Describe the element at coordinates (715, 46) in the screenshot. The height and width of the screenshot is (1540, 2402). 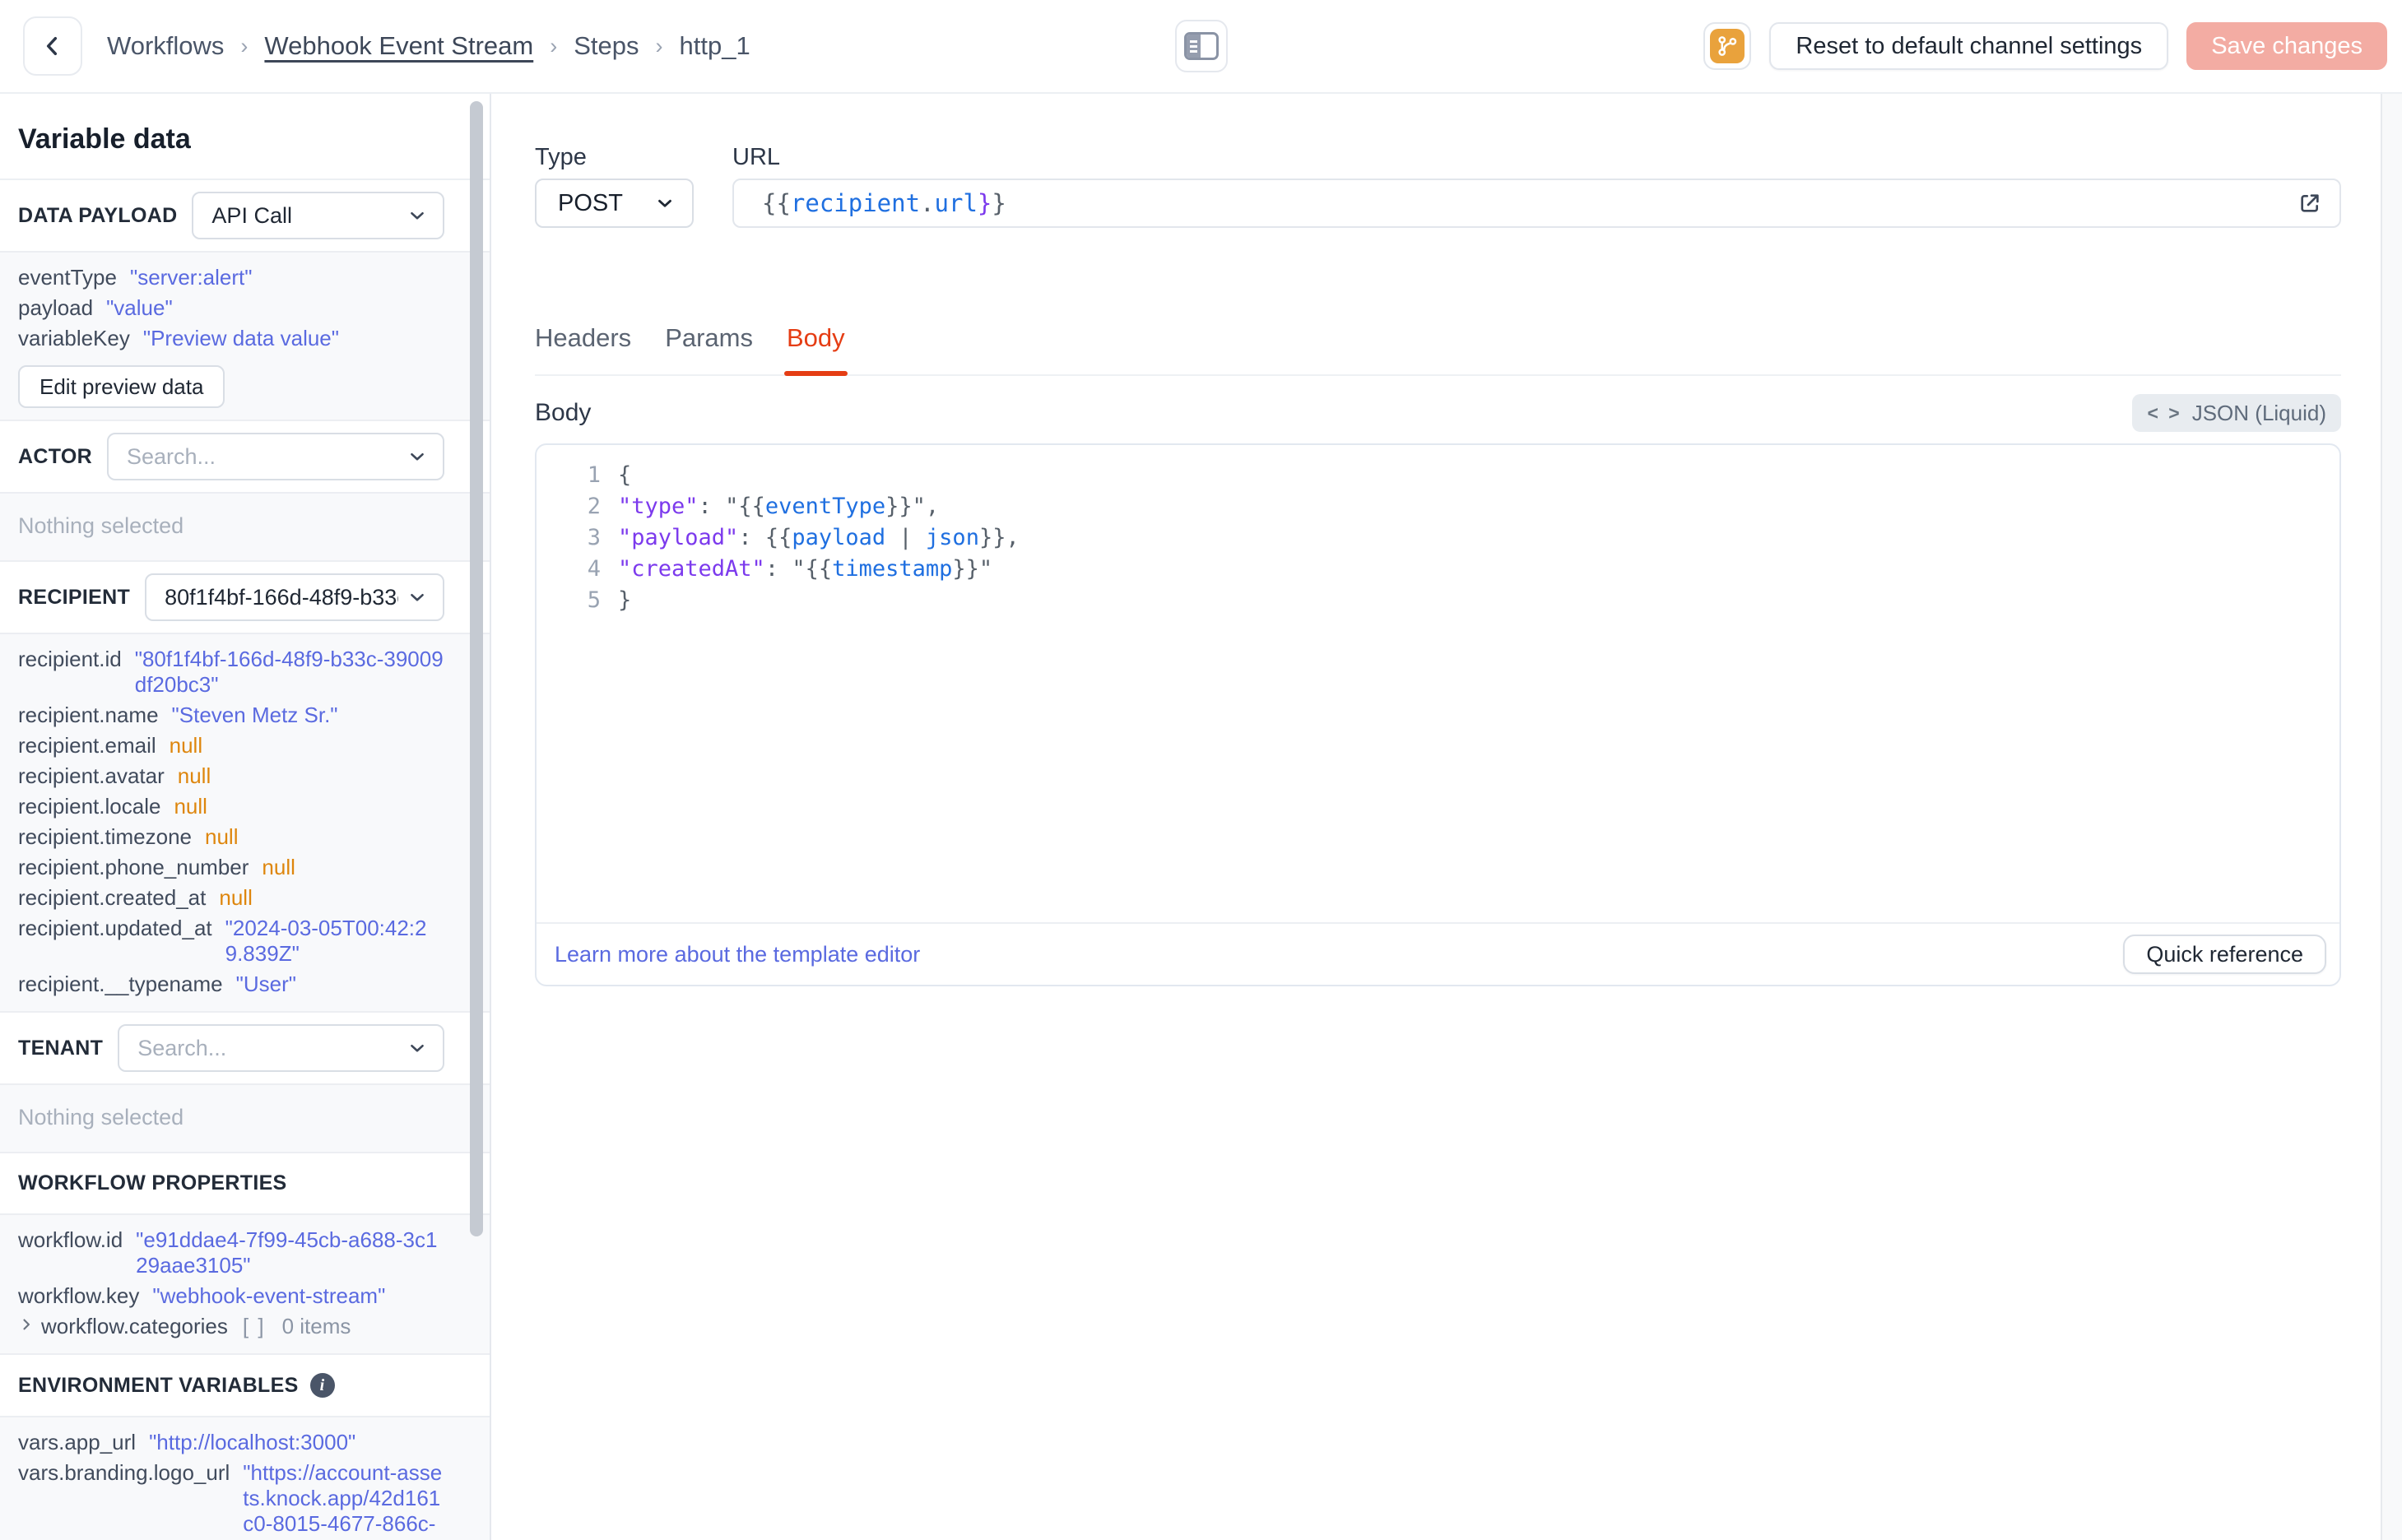
I see `breadcrumb-item-http_1: http_1` at that location.